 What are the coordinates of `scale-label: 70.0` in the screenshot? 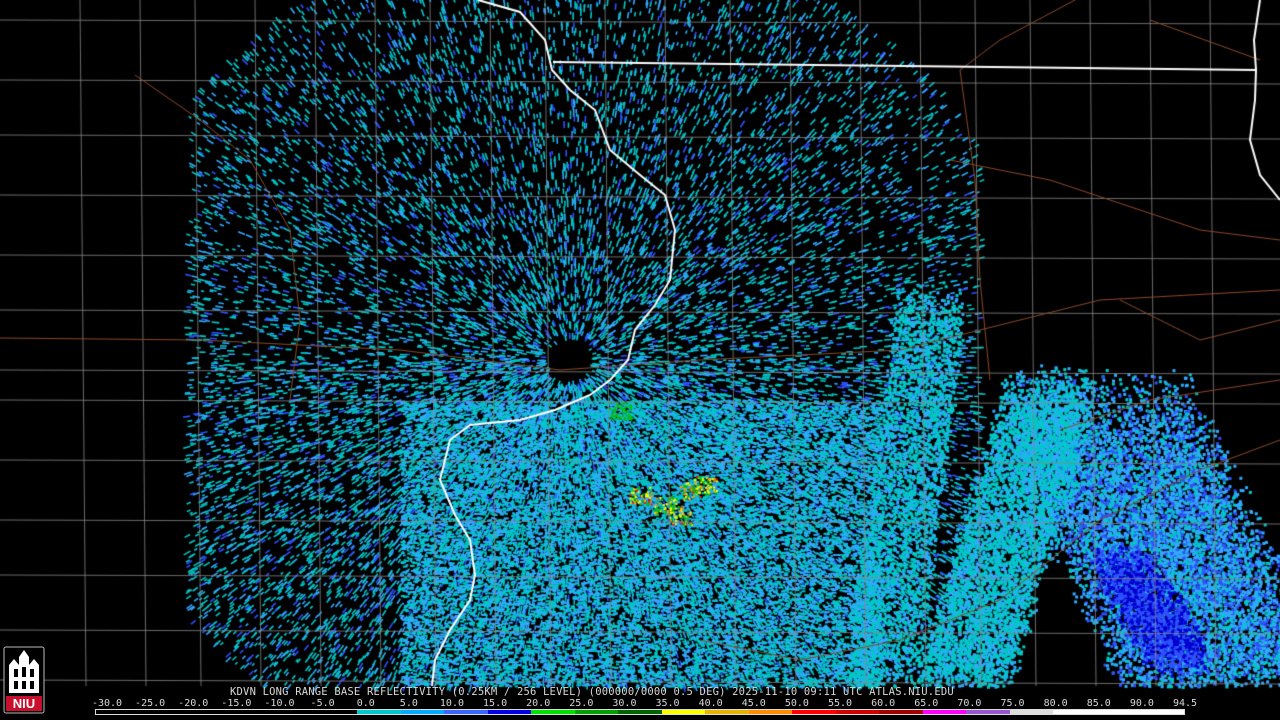 It's located at (969, 703).